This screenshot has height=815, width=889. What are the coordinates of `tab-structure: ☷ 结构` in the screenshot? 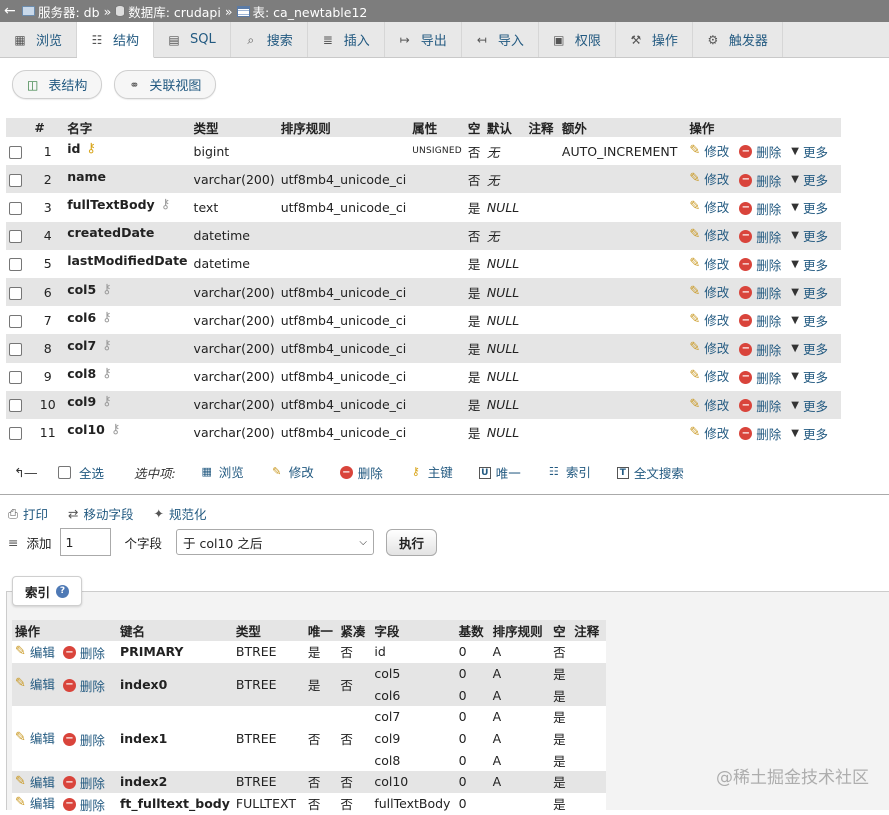 It's located at (116, 40).